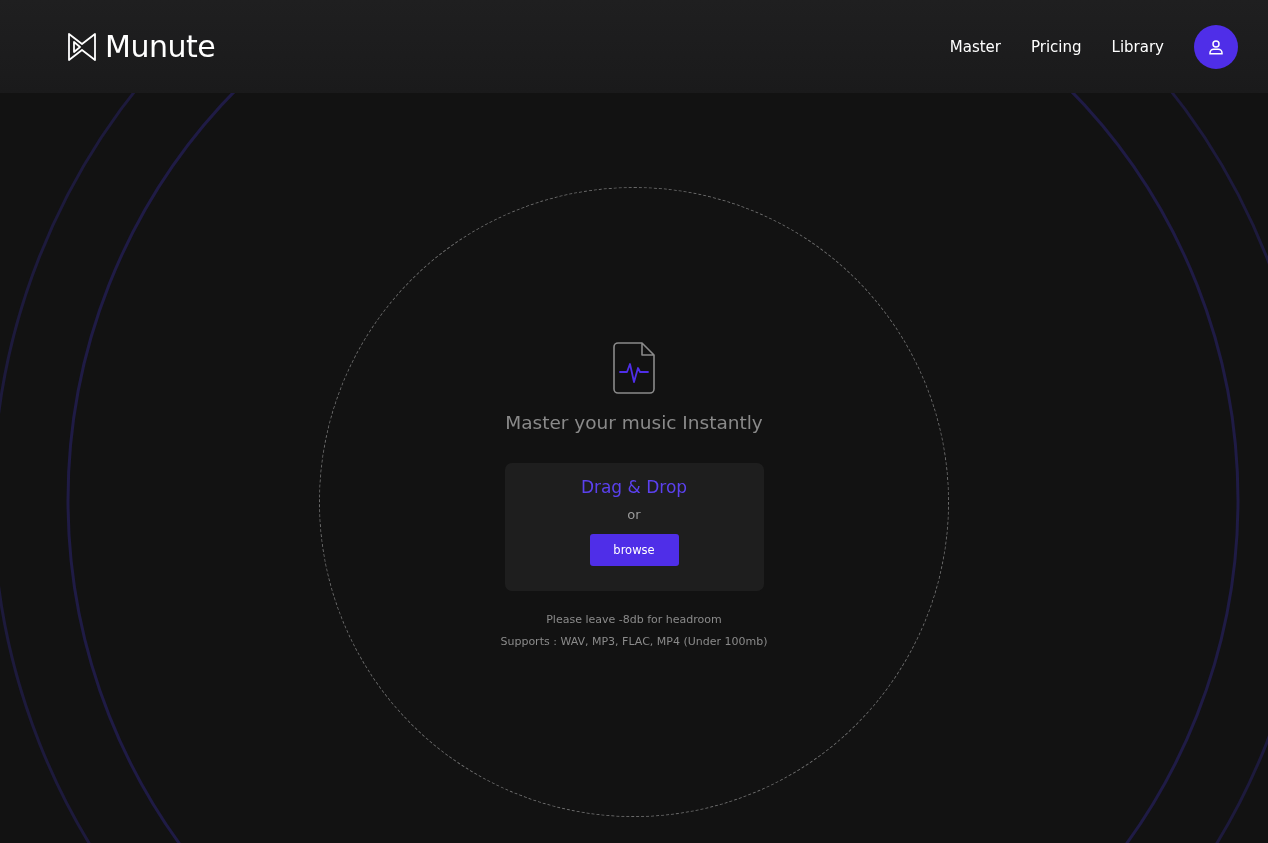  Describe the element at coordinates (82, 46) in the screenshot. I see `logo-icon` at that location.